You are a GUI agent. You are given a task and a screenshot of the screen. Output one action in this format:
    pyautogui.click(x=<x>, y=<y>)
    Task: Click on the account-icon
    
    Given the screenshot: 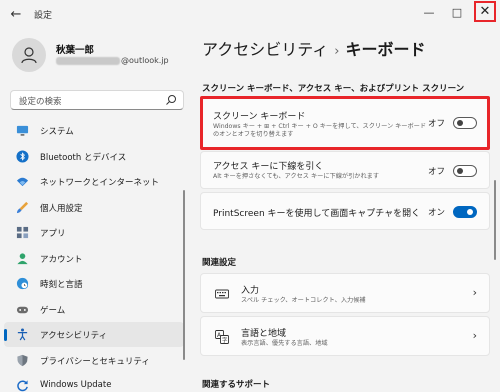 What is the action you would take?
    pyautogui.click(x=22, y=258)
    